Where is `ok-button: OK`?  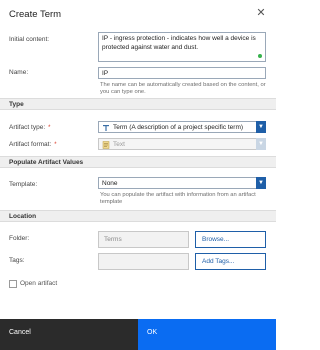 ok-button: OK is located at coordinates (207, 334).